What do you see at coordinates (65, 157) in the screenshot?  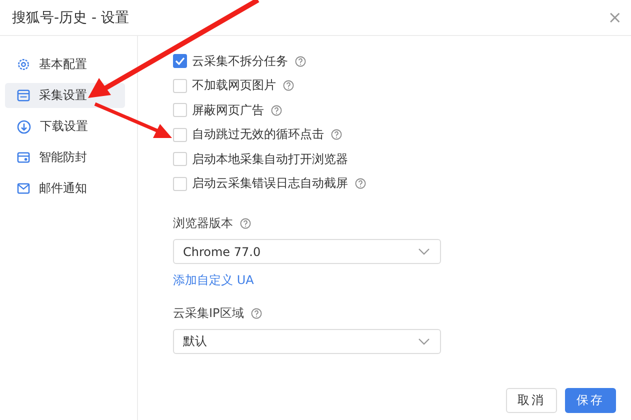 I see `sidebar-item: 智能防封` at bounding box center [65, 157].